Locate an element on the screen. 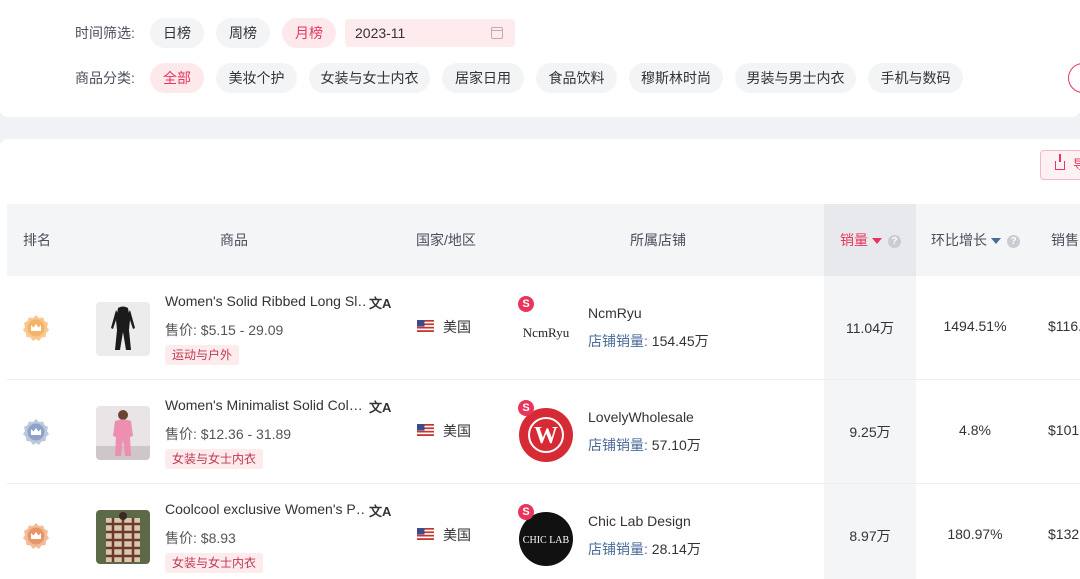  growth-value: 1494.51% is located at coordinates (975, 326).